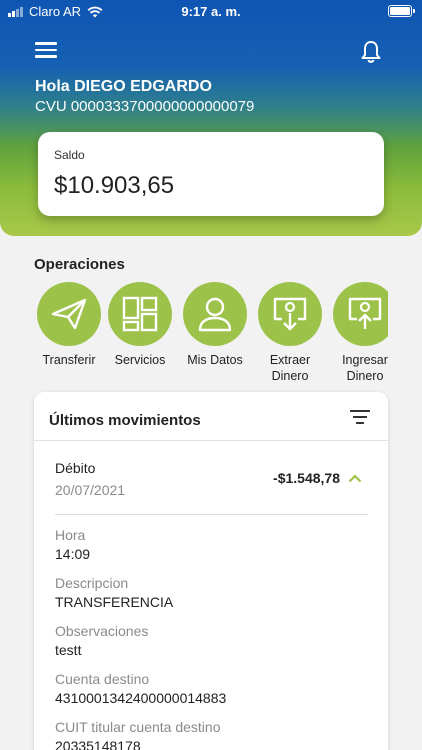  What do you see at coordinates (138, 727) in the screenshot?
I see `detail-label-cuit: CUIT titular cuenta destino` at bounding box center [138, 727].